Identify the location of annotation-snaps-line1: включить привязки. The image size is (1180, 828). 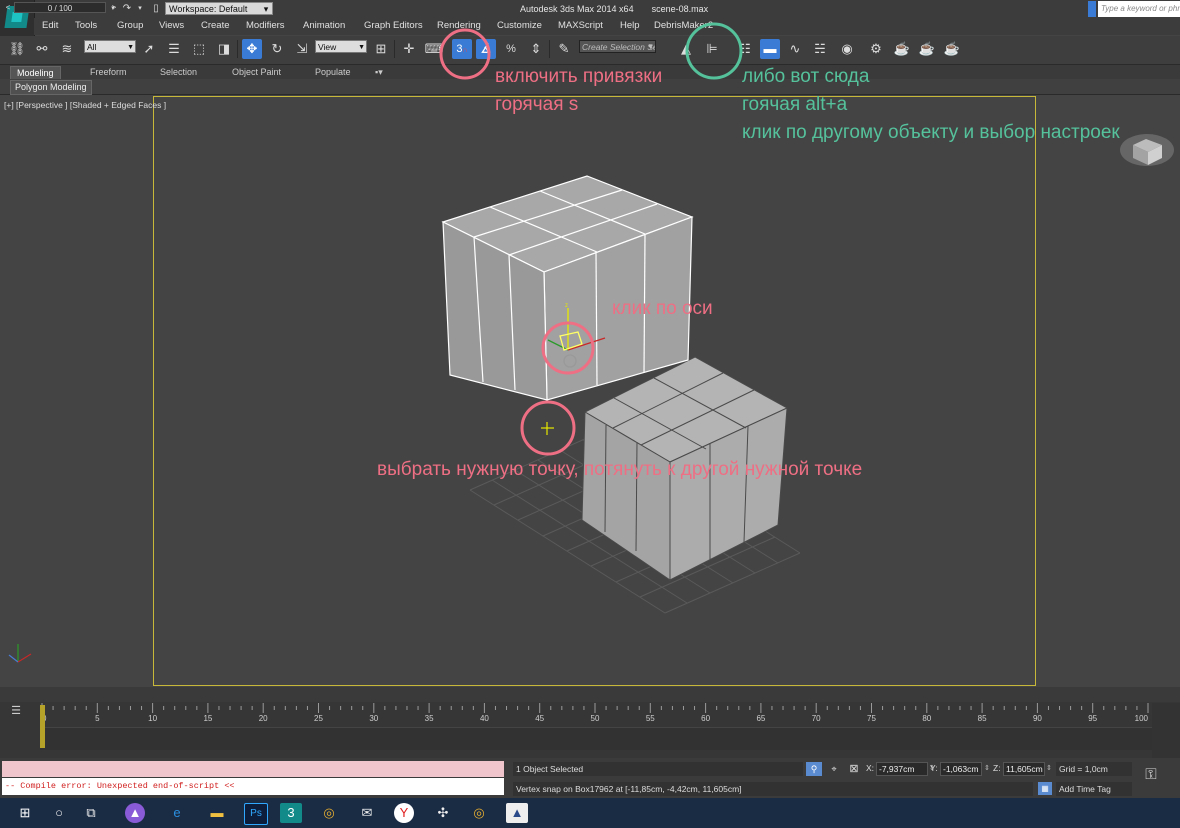
(579, 76).